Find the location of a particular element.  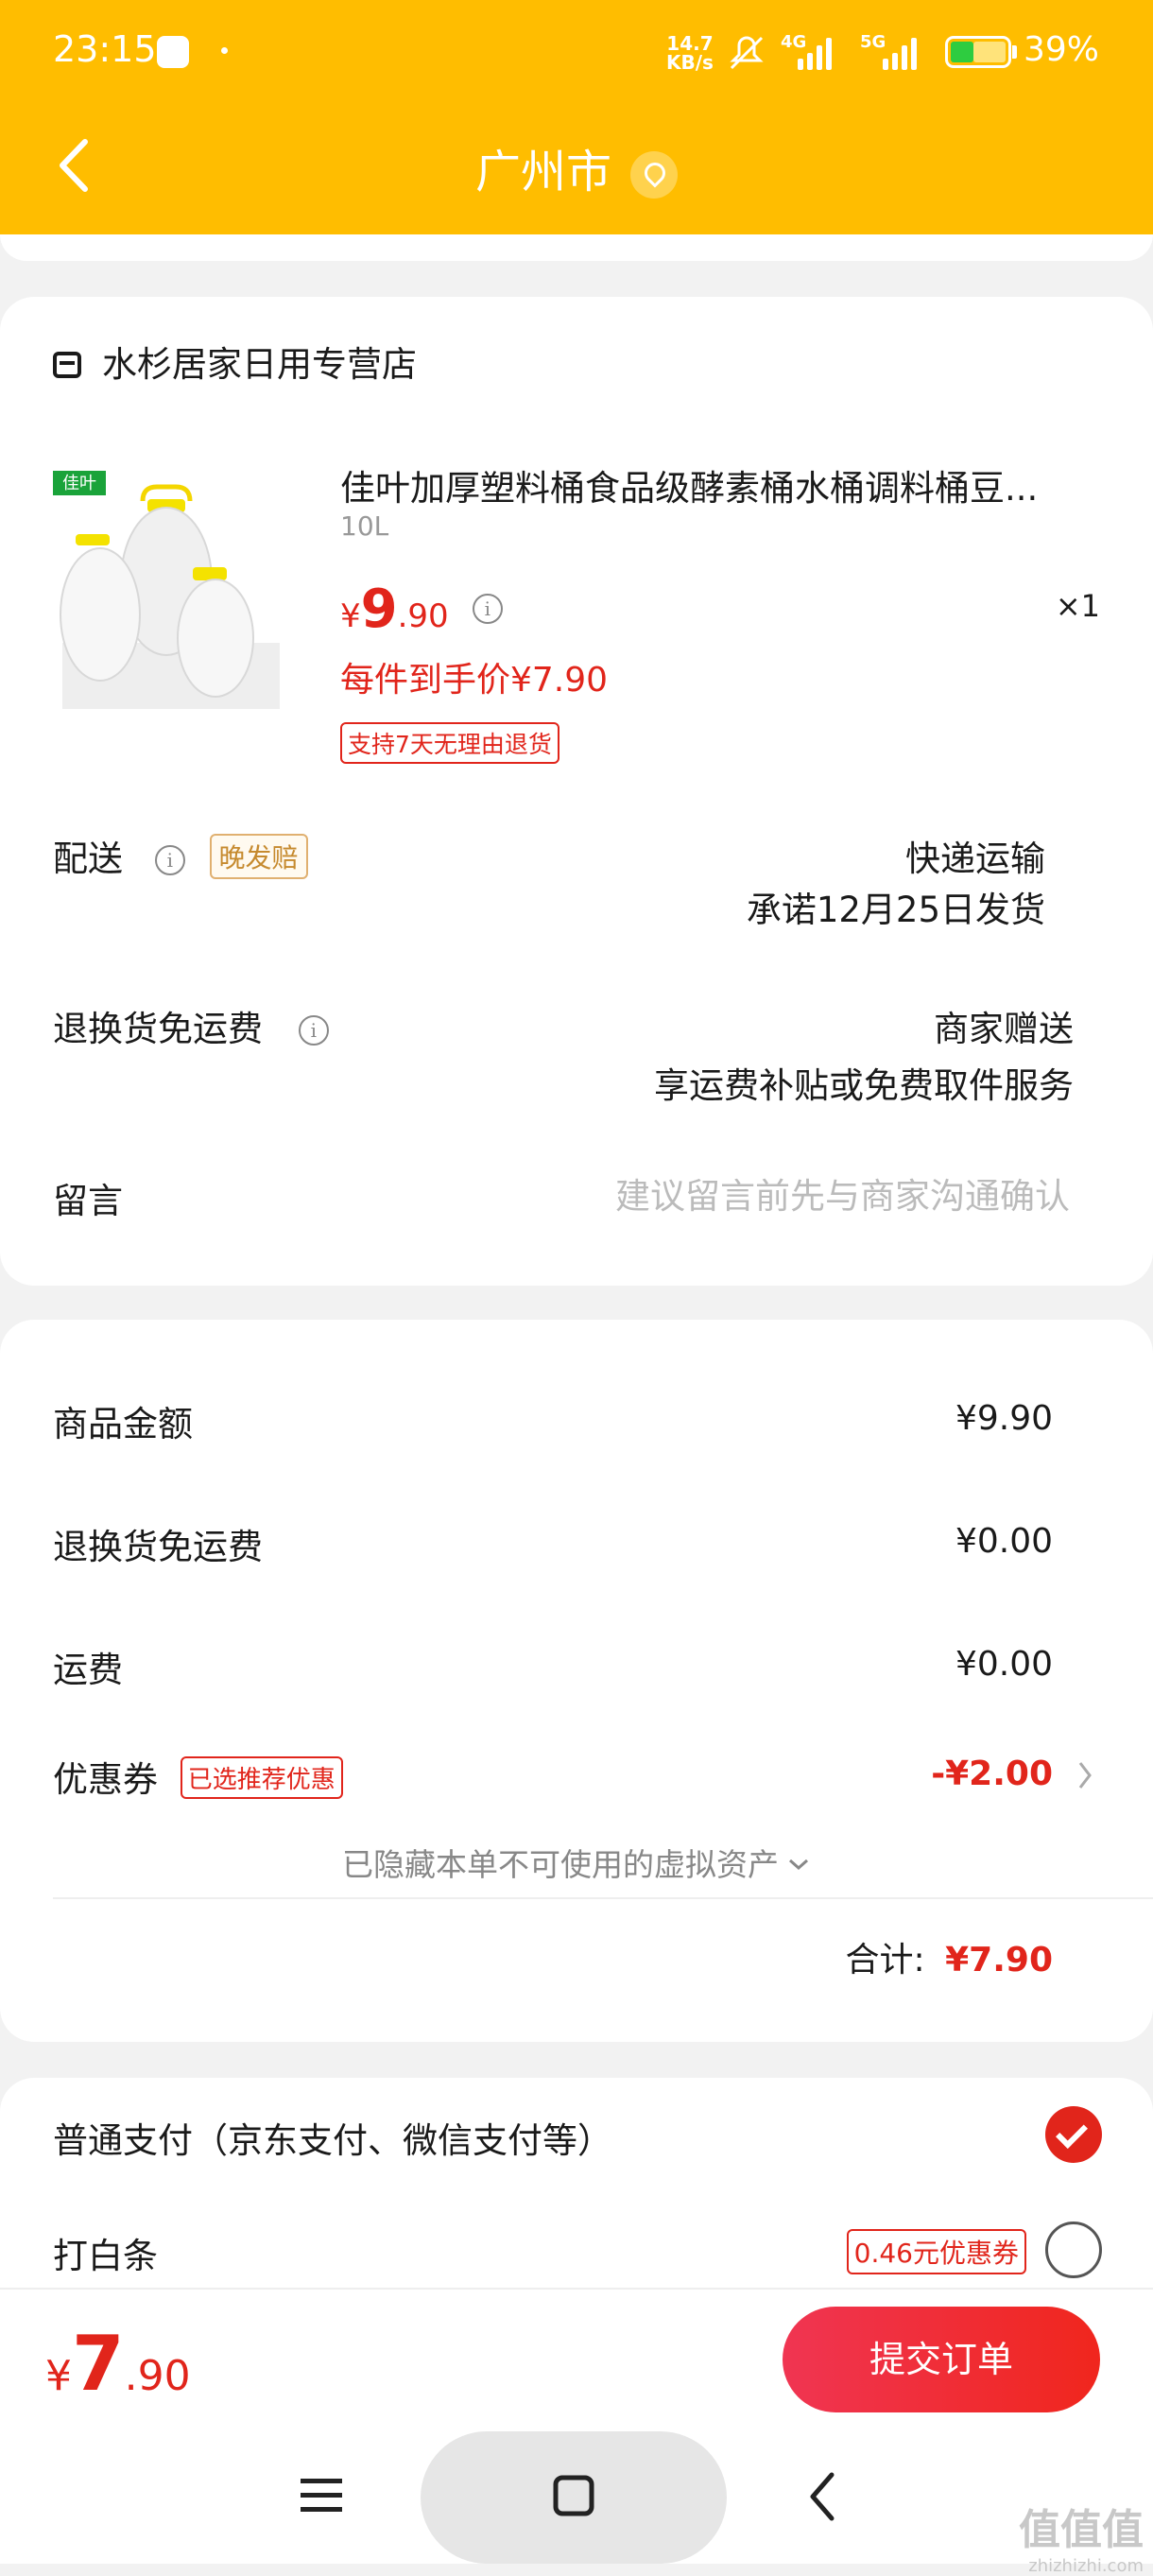

return-shipping-label: 退换货免运费 is located at coordinates (158, 1029).